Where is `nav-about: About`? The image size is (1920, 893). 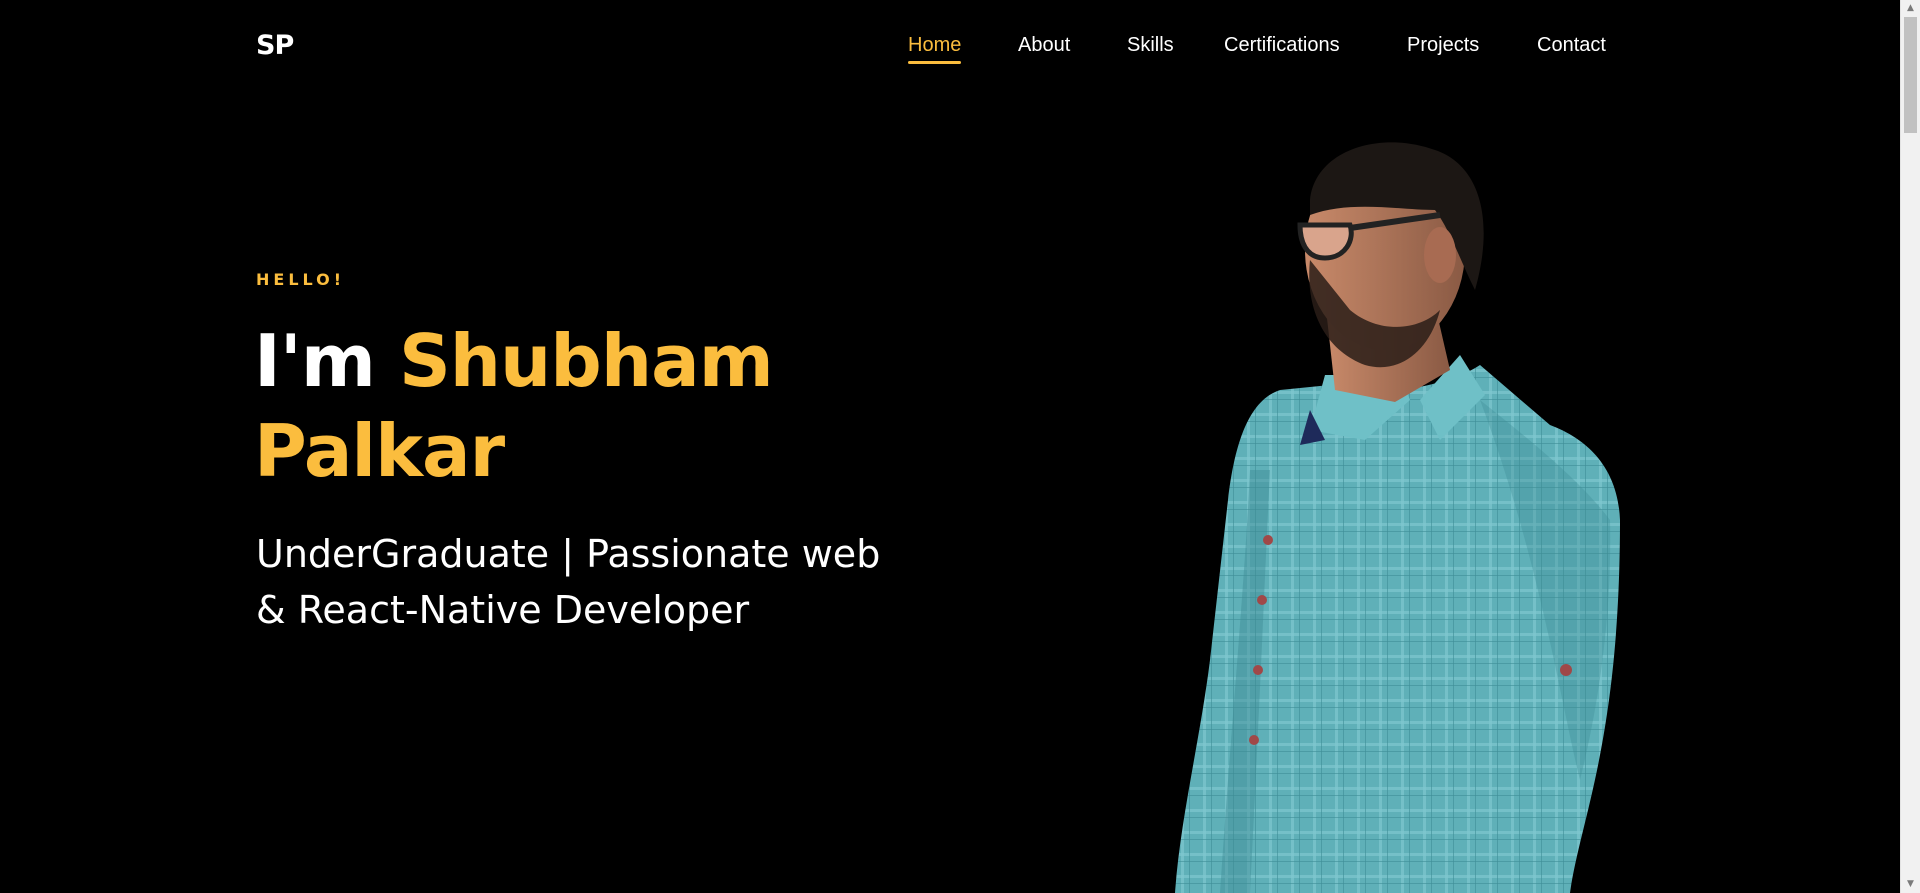 nav-about: About is located at coordinates (1044, 45).